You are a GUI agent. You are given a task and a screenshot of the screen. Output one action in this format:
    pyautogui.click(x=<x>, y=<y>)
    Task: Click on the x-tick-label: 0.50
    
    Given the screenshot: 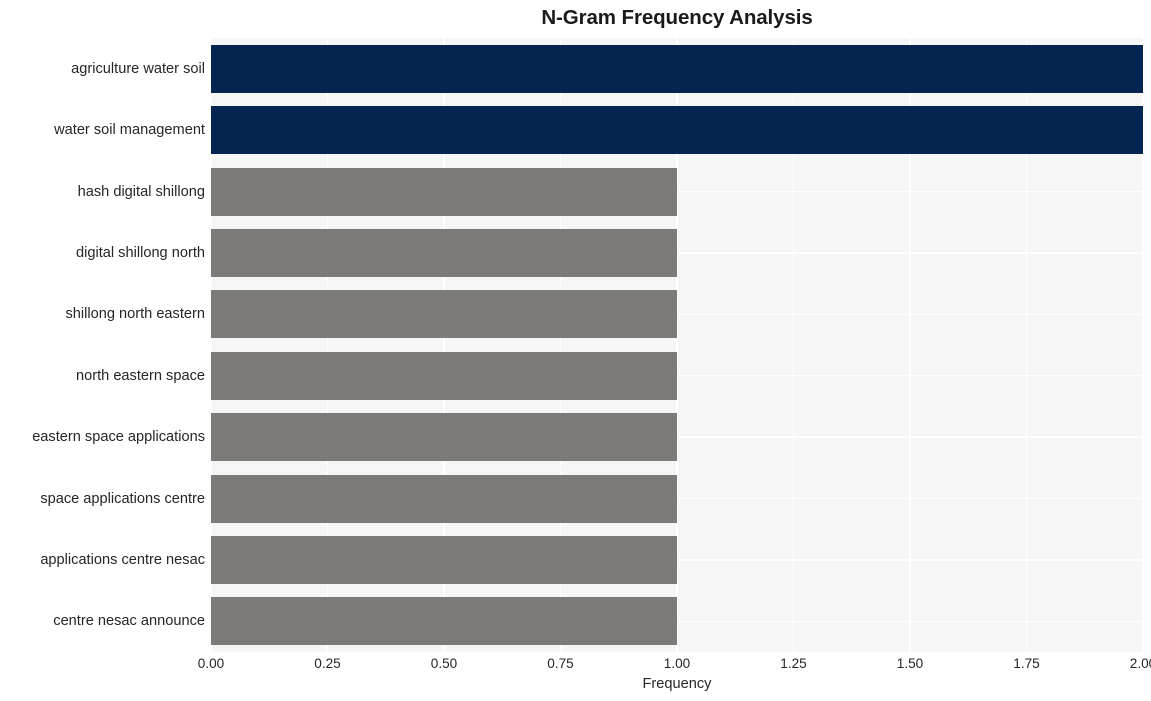 What is the action you would take?
    pyautogui.click(x=444, y=663)
    